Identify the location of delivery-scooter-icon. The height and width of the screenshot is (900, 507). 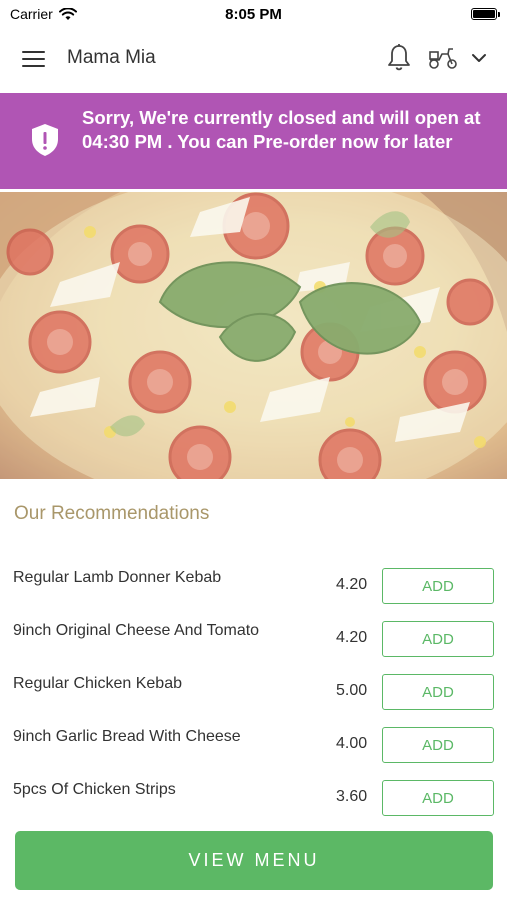
(443, 58).